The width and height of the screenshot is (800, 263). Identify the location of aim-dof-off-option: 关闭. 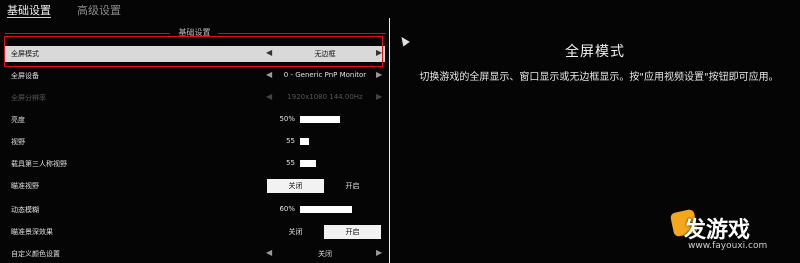
(295, 232).